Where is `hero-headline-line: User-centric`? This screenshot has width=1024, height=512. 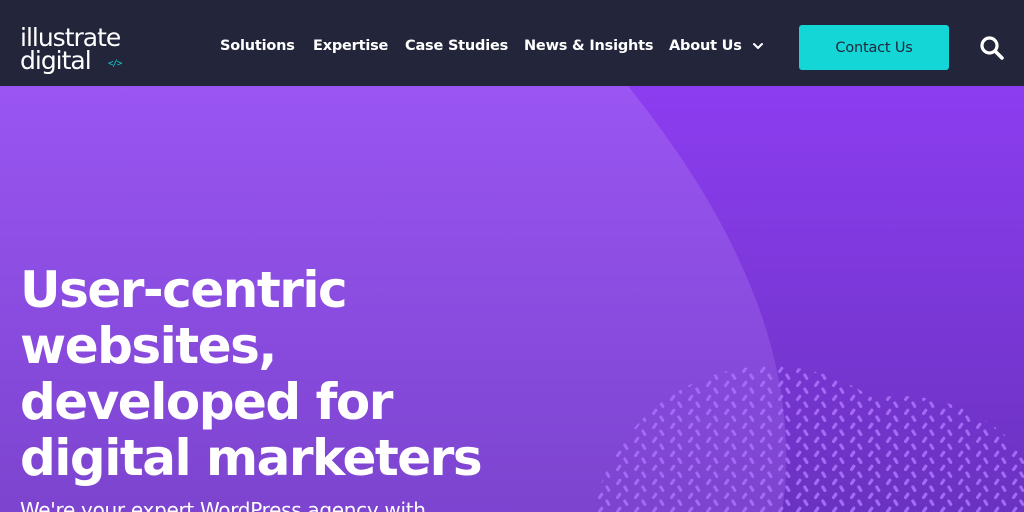
hero-headline-line: User-centric is located at coordinates (184, 290).